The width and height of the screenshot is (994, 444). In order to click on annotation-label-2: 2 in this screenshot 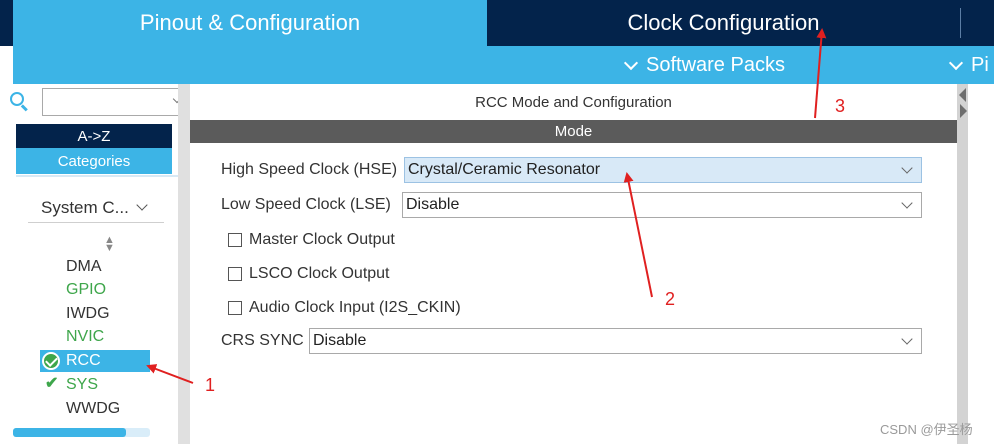, I will do `click(670, 299)`.